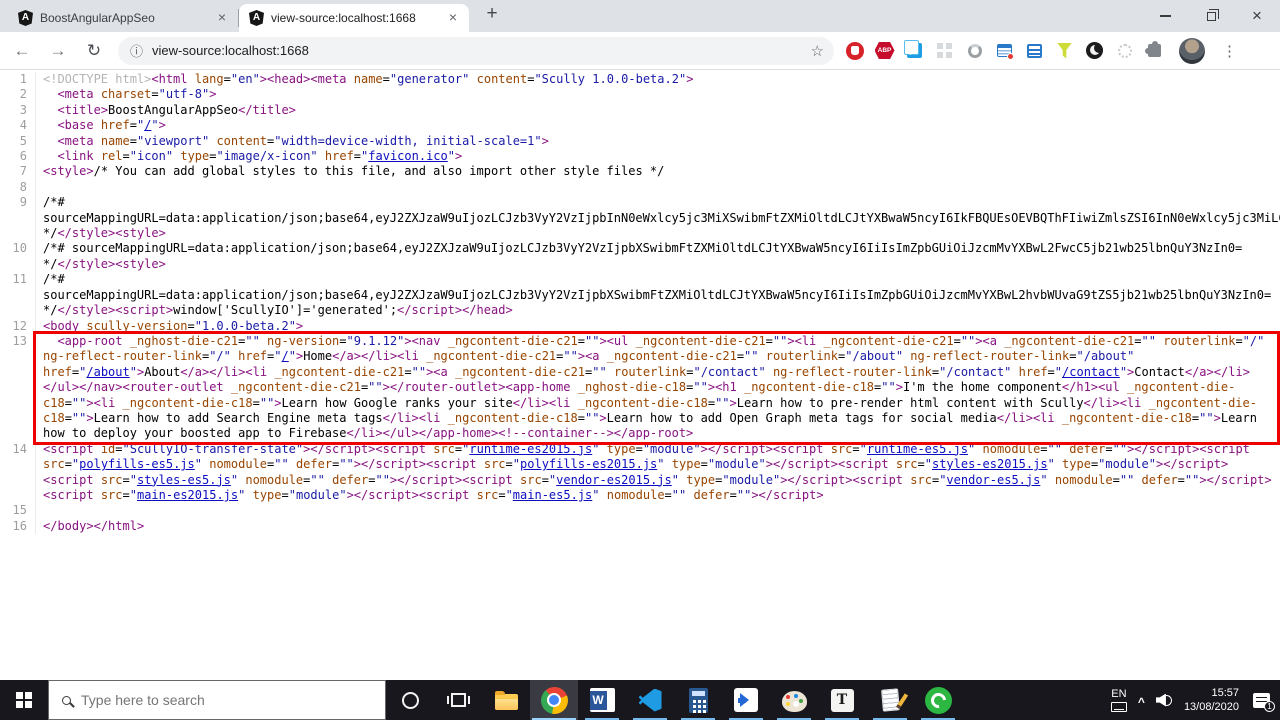  I want to click on line-number: 12, so click(18, 326).